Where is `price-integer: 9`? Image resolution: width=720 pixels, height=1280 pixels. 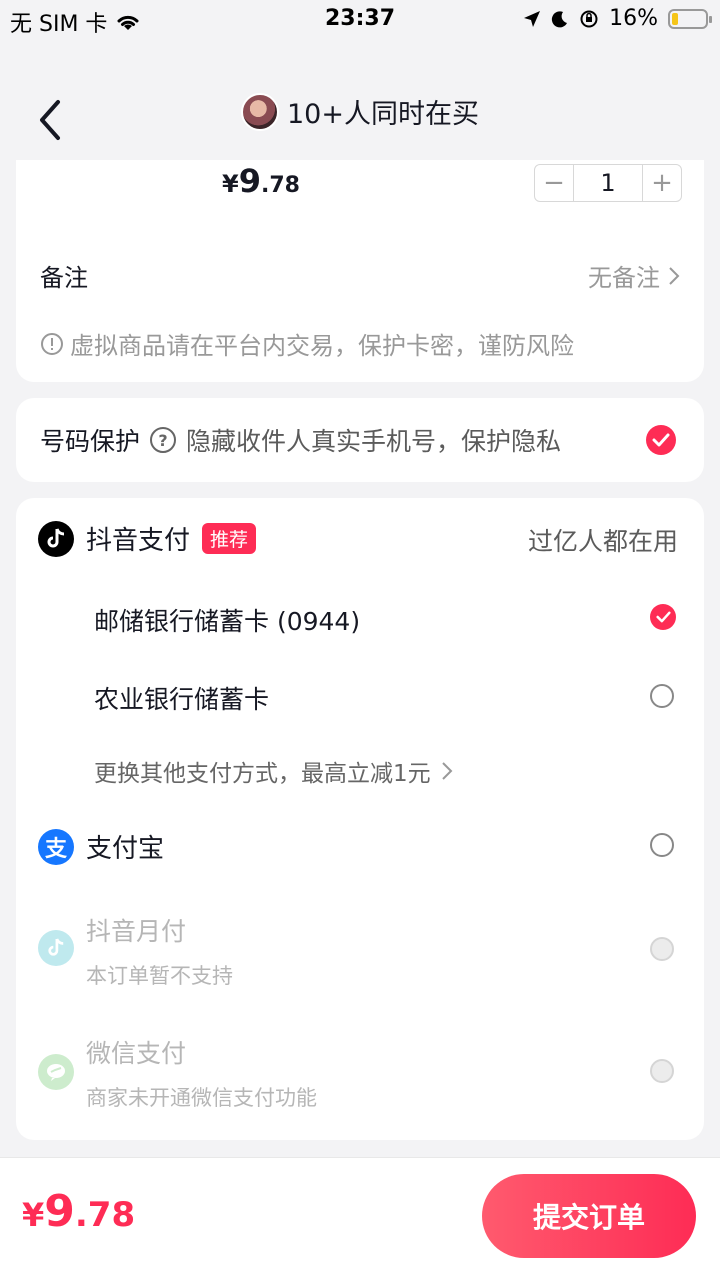
price-integer: 9 is located at coordinates (249, 181).